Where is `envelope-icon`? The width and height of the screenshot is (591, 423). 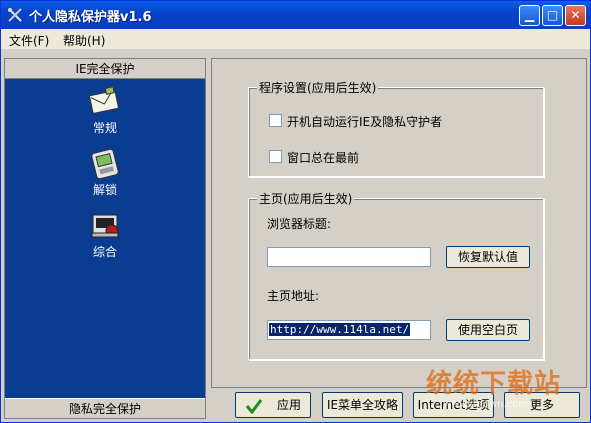 envelope-icon is located at coordinates (104, 101).